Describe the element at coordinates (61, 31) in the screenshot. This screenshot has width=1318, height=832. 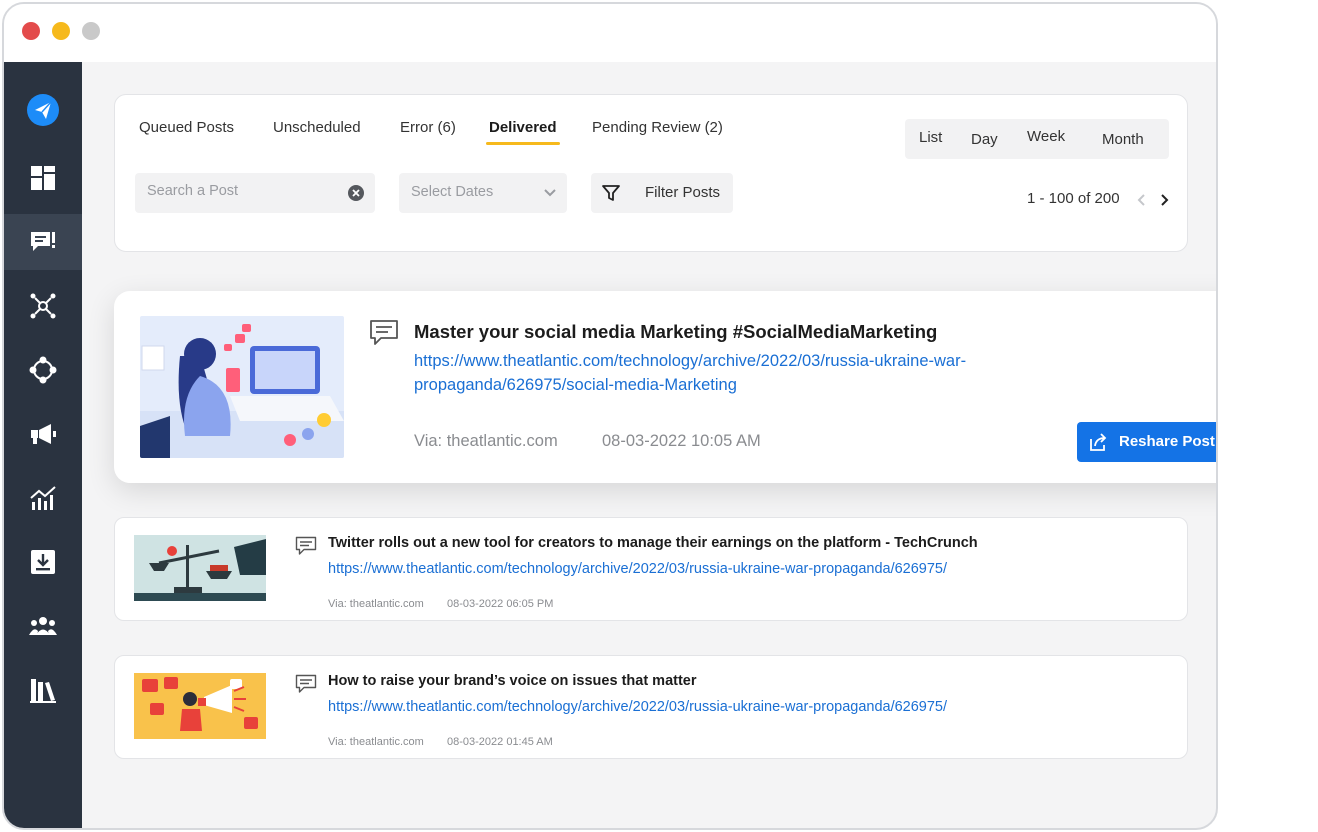
I see `minimize-window-button` at that location.